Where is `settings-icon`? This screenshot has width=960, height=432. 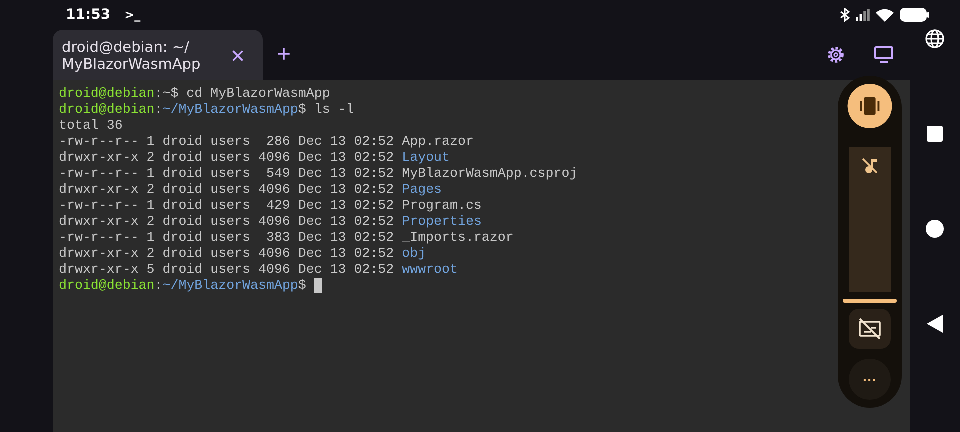 settings-icon is located at coordinates (836, 55).